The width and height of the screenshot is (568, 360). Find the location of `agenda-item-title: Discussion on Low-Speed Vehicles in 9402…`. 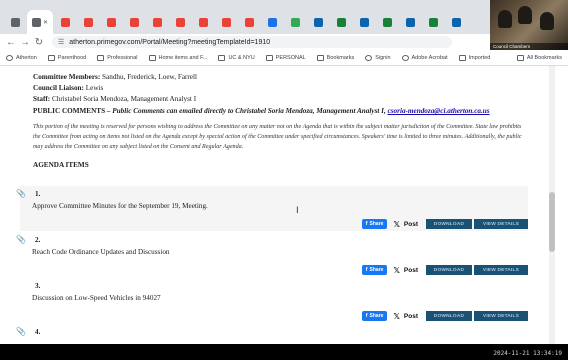

agenda-item-title: Discussion on Low-Speed Vehicles in 9402… is located at coordinates (96, 298).